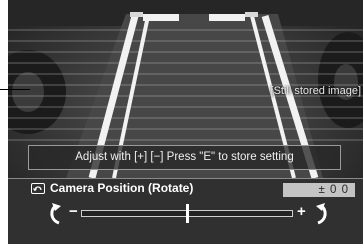 This screenshot has height=244, width=363. Describe the element at coordinates (187, 213) in the screenshot. I see `rotation-slider-thumb` at that location.